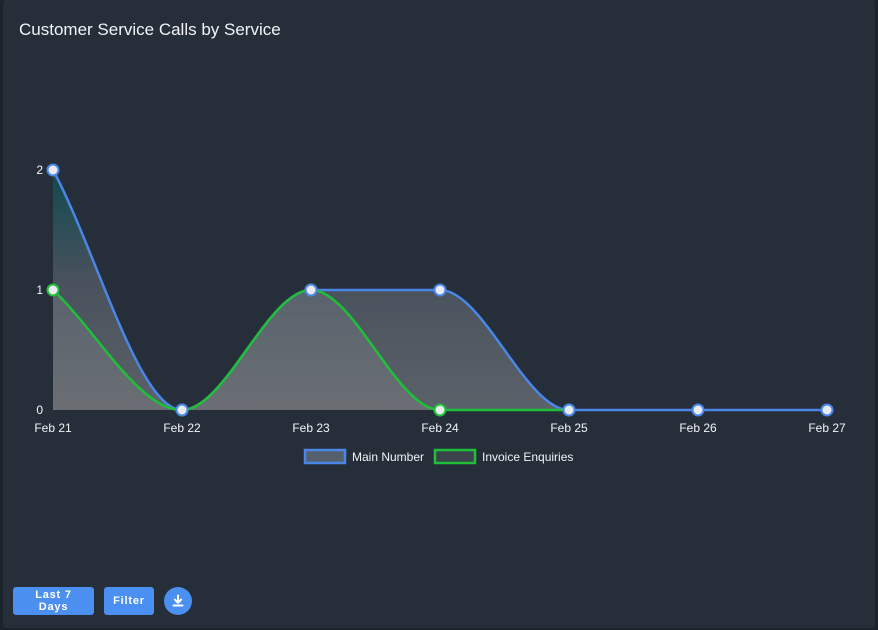 Image resolution: width=878 pixels, height=630 pixels. Describe the element at coordinates (182, 428) in the screenshot. I see `x-tick-label: Feb 22` at that location.